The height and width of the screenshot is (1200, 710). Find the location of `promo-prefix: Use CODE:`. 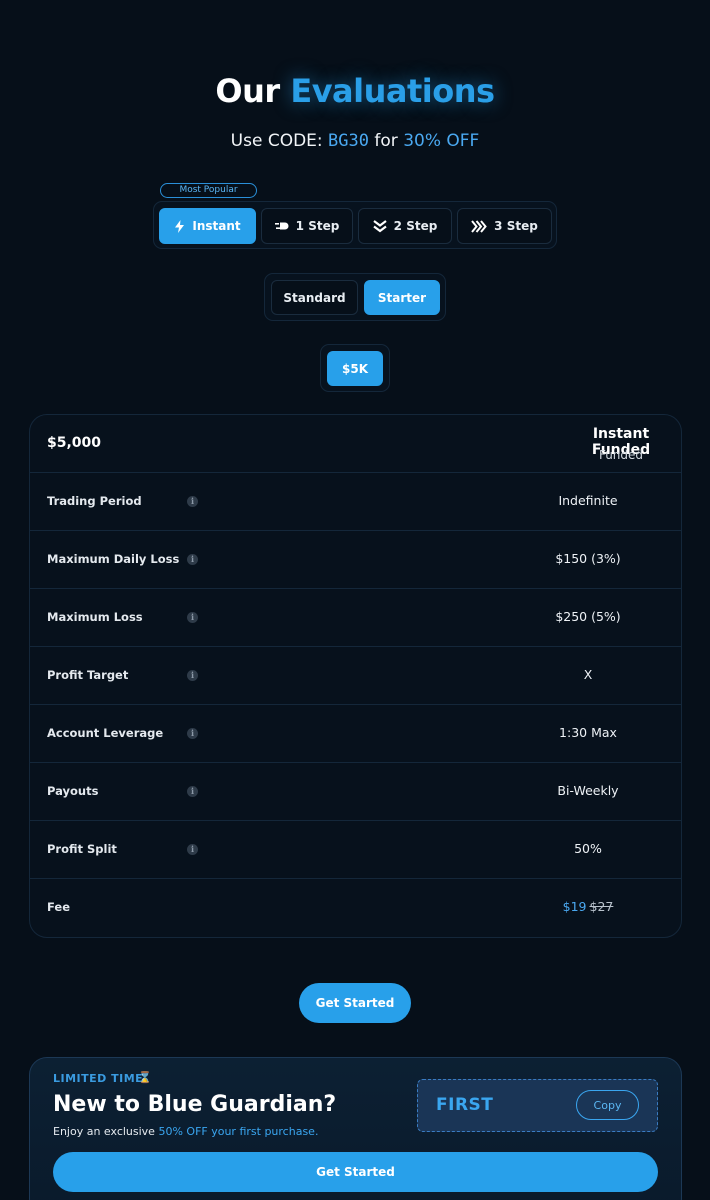

promo-prefix: Use CODE: is located at coordinates (276, 141).